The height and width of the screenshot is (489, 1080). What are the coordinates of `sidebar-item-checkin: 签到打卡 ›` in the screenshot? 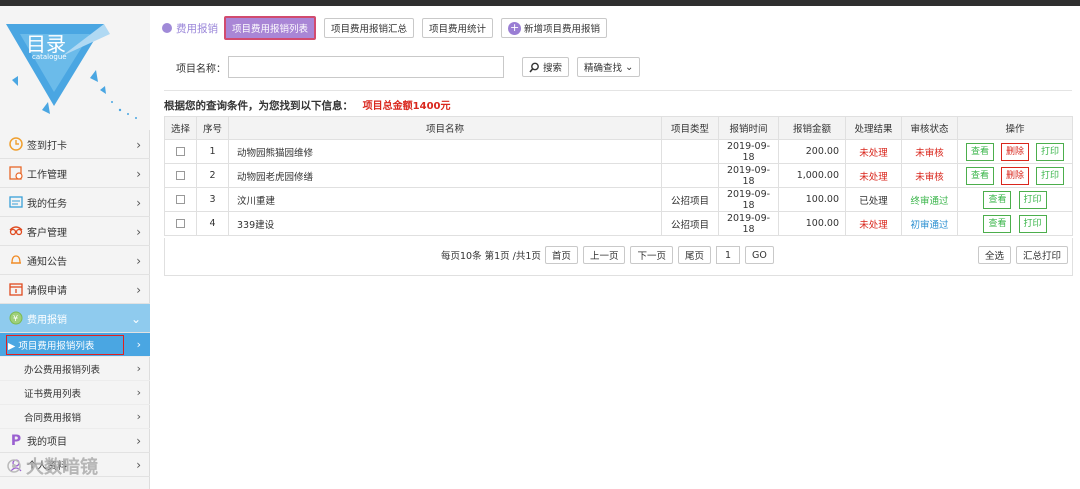 It's located at (75, 144).